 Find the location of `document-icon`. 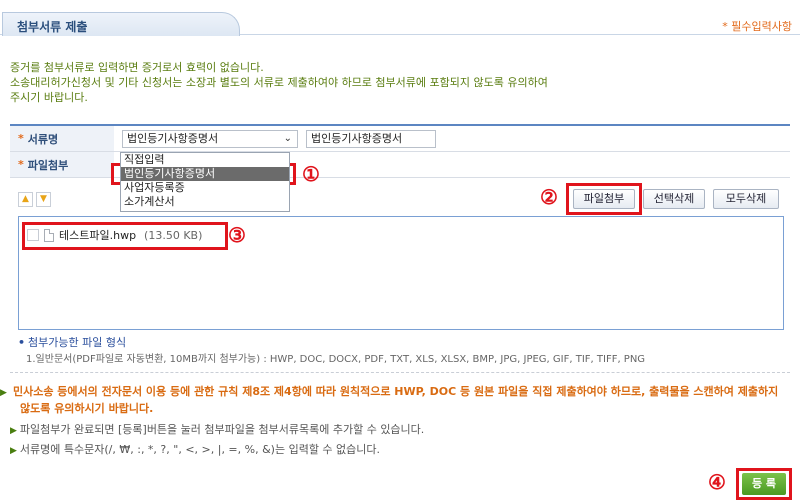

document-icon is located at coordinates (49, 235).